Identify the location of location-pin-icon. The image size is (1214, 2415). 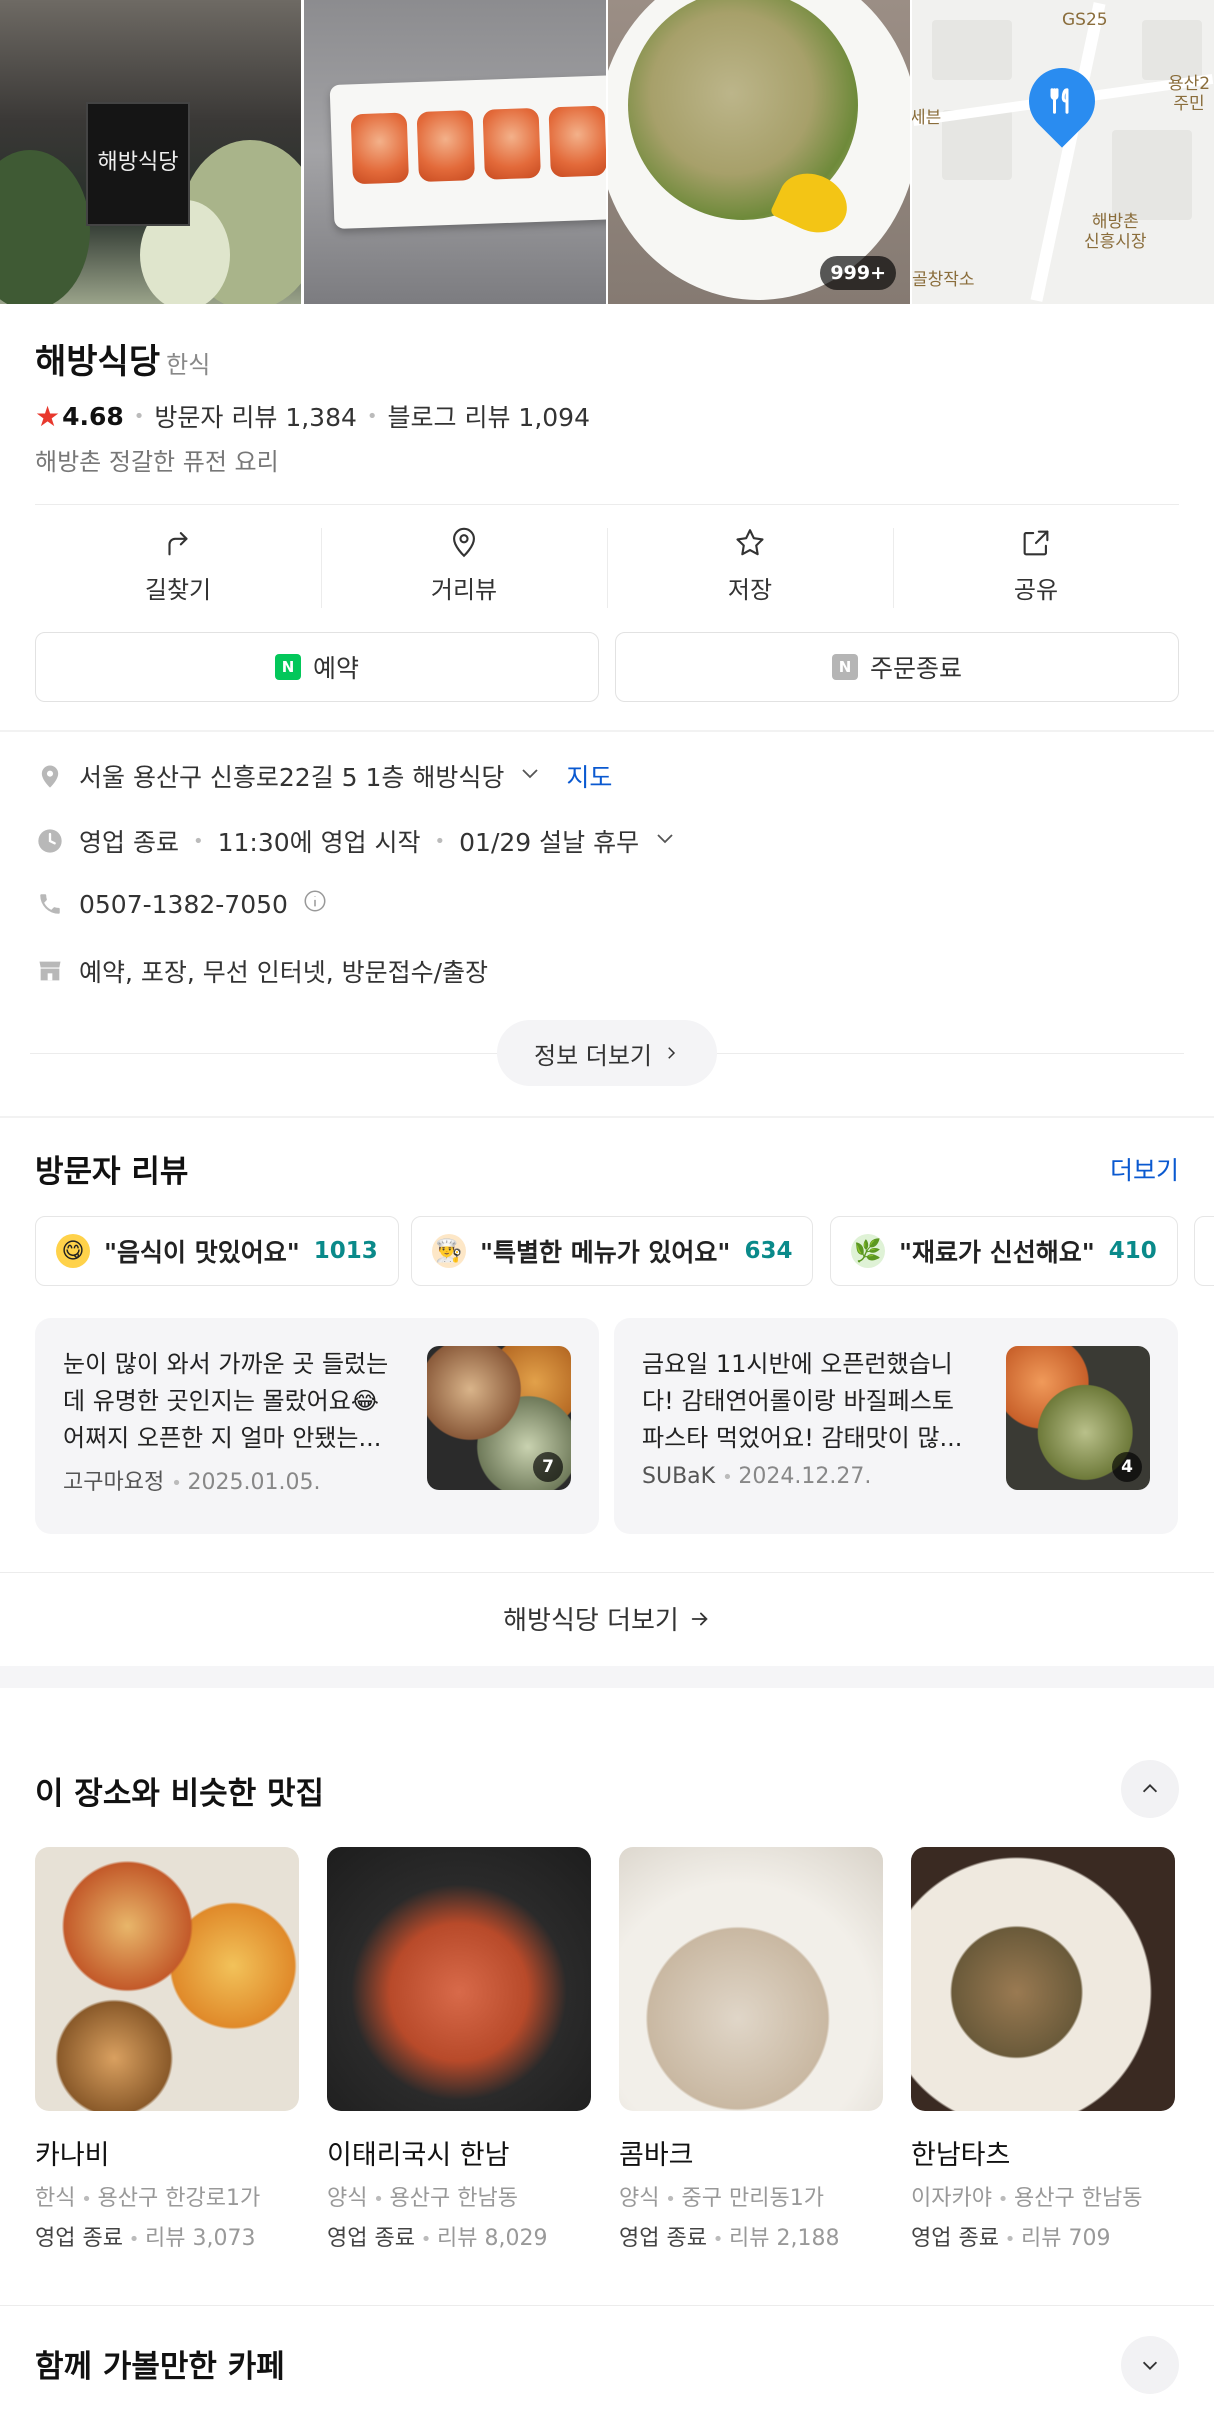
(50, 776).